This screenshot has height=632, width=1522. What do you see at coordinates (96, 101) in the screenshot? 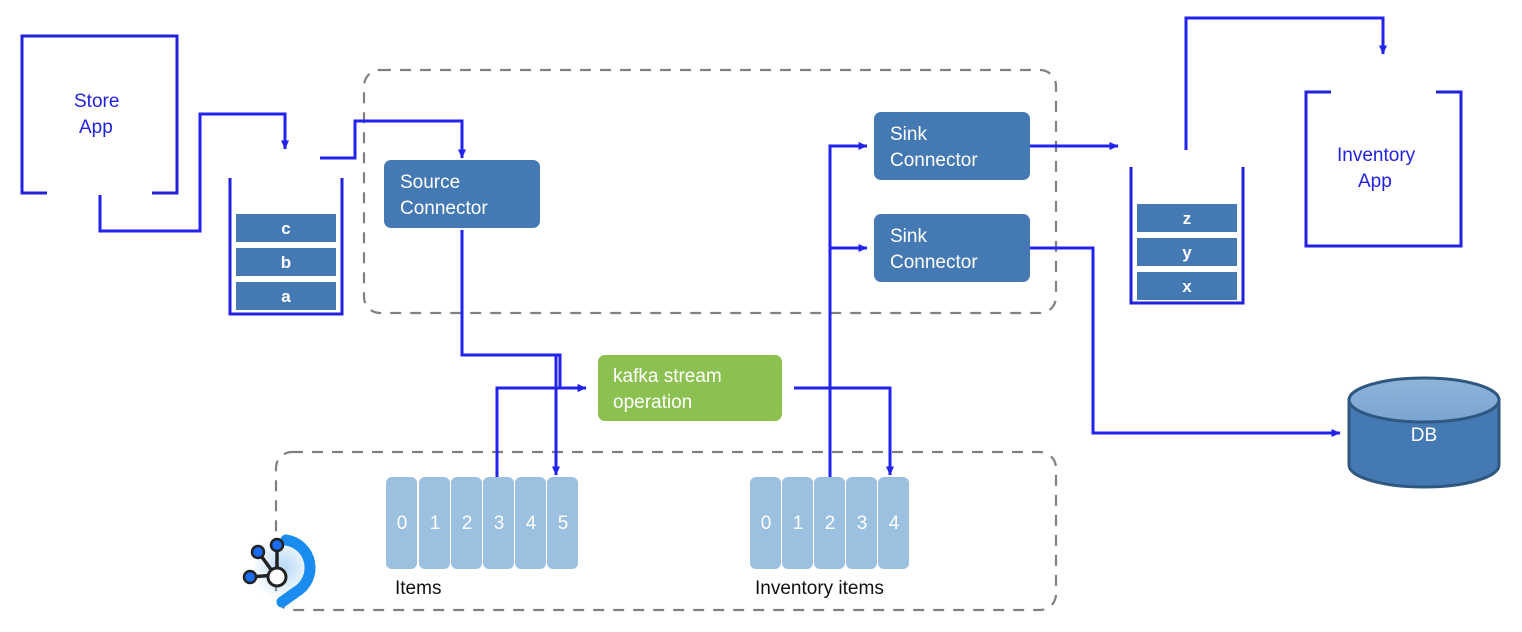
I see `store-app-label-line1: Store` at bounding box center [96, 101].